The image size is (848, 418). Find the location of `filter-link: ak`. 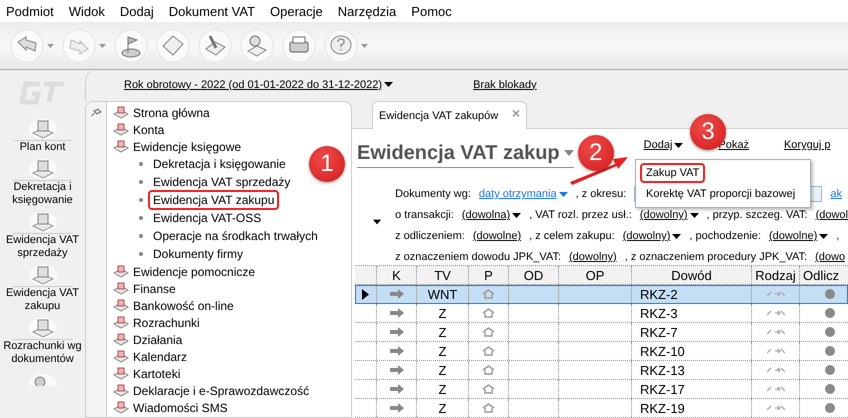

filter-link: ak is located at coordinates (836, 194).